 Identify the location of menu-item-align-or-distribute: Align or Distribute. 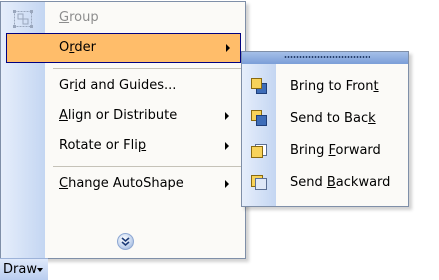
(123, 116).